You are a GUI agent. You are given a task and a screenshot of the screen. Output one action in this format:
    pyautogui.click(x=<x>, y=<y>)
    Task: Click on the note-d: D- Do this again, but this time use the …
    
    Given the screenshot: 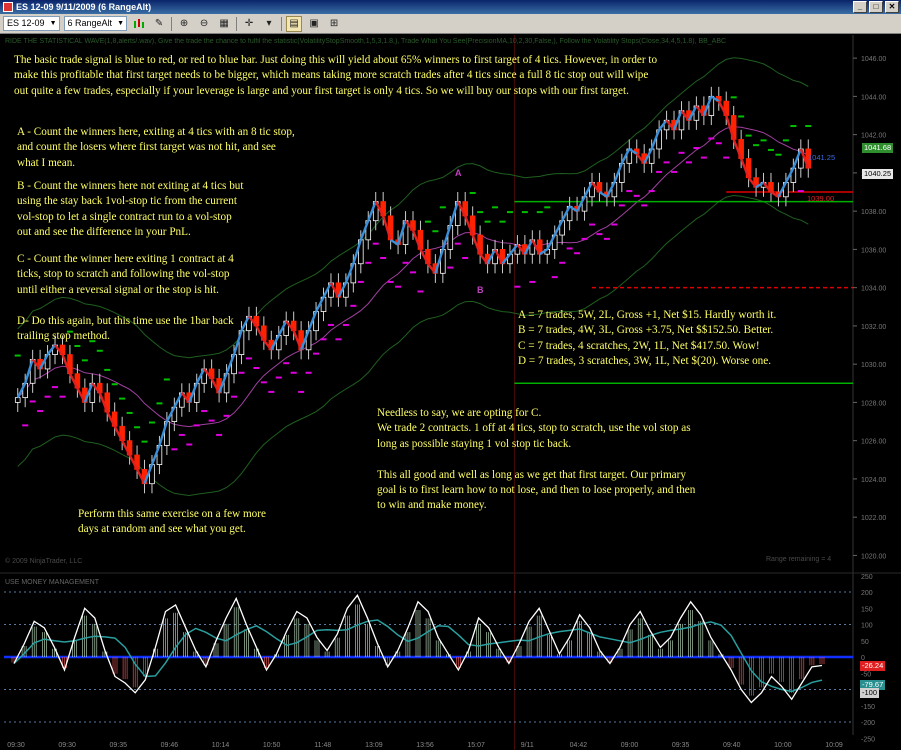 What is the action you would take?
    pyautogui.click(x=125, y=329)
    